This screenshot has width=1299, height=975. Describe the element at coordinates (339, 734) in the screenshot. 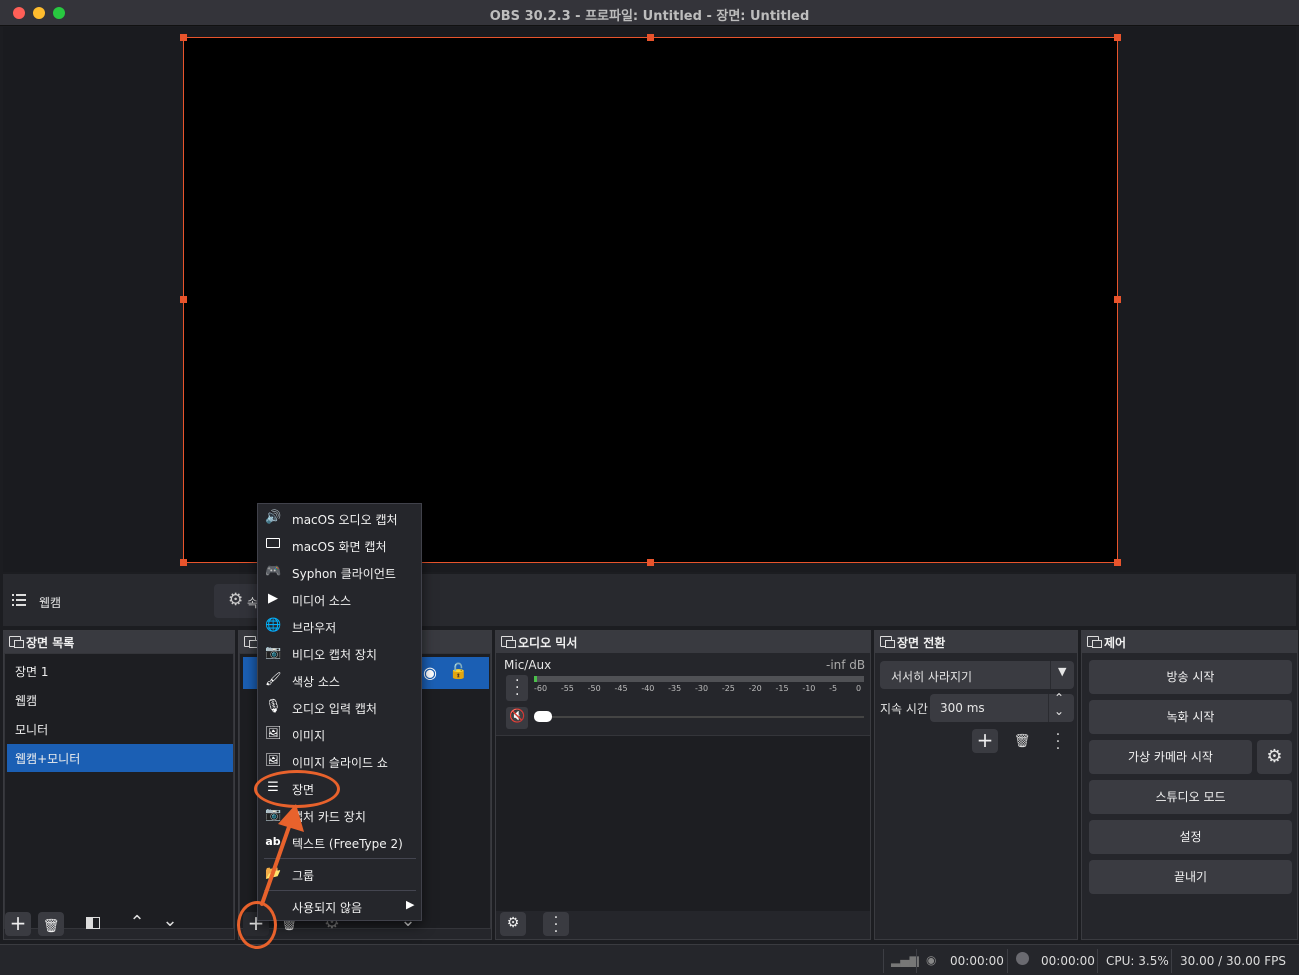

I see `menu-item-image: 🖼 이미지` at that location.